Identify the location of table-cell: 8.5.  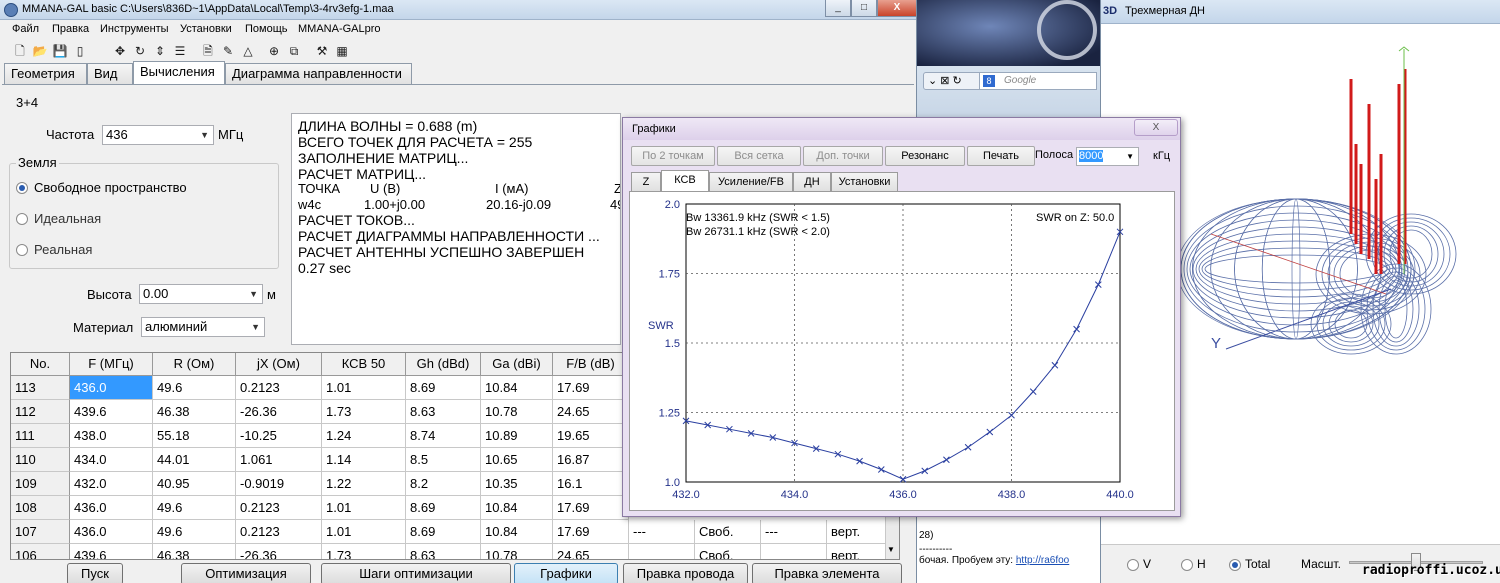
(443, 460).